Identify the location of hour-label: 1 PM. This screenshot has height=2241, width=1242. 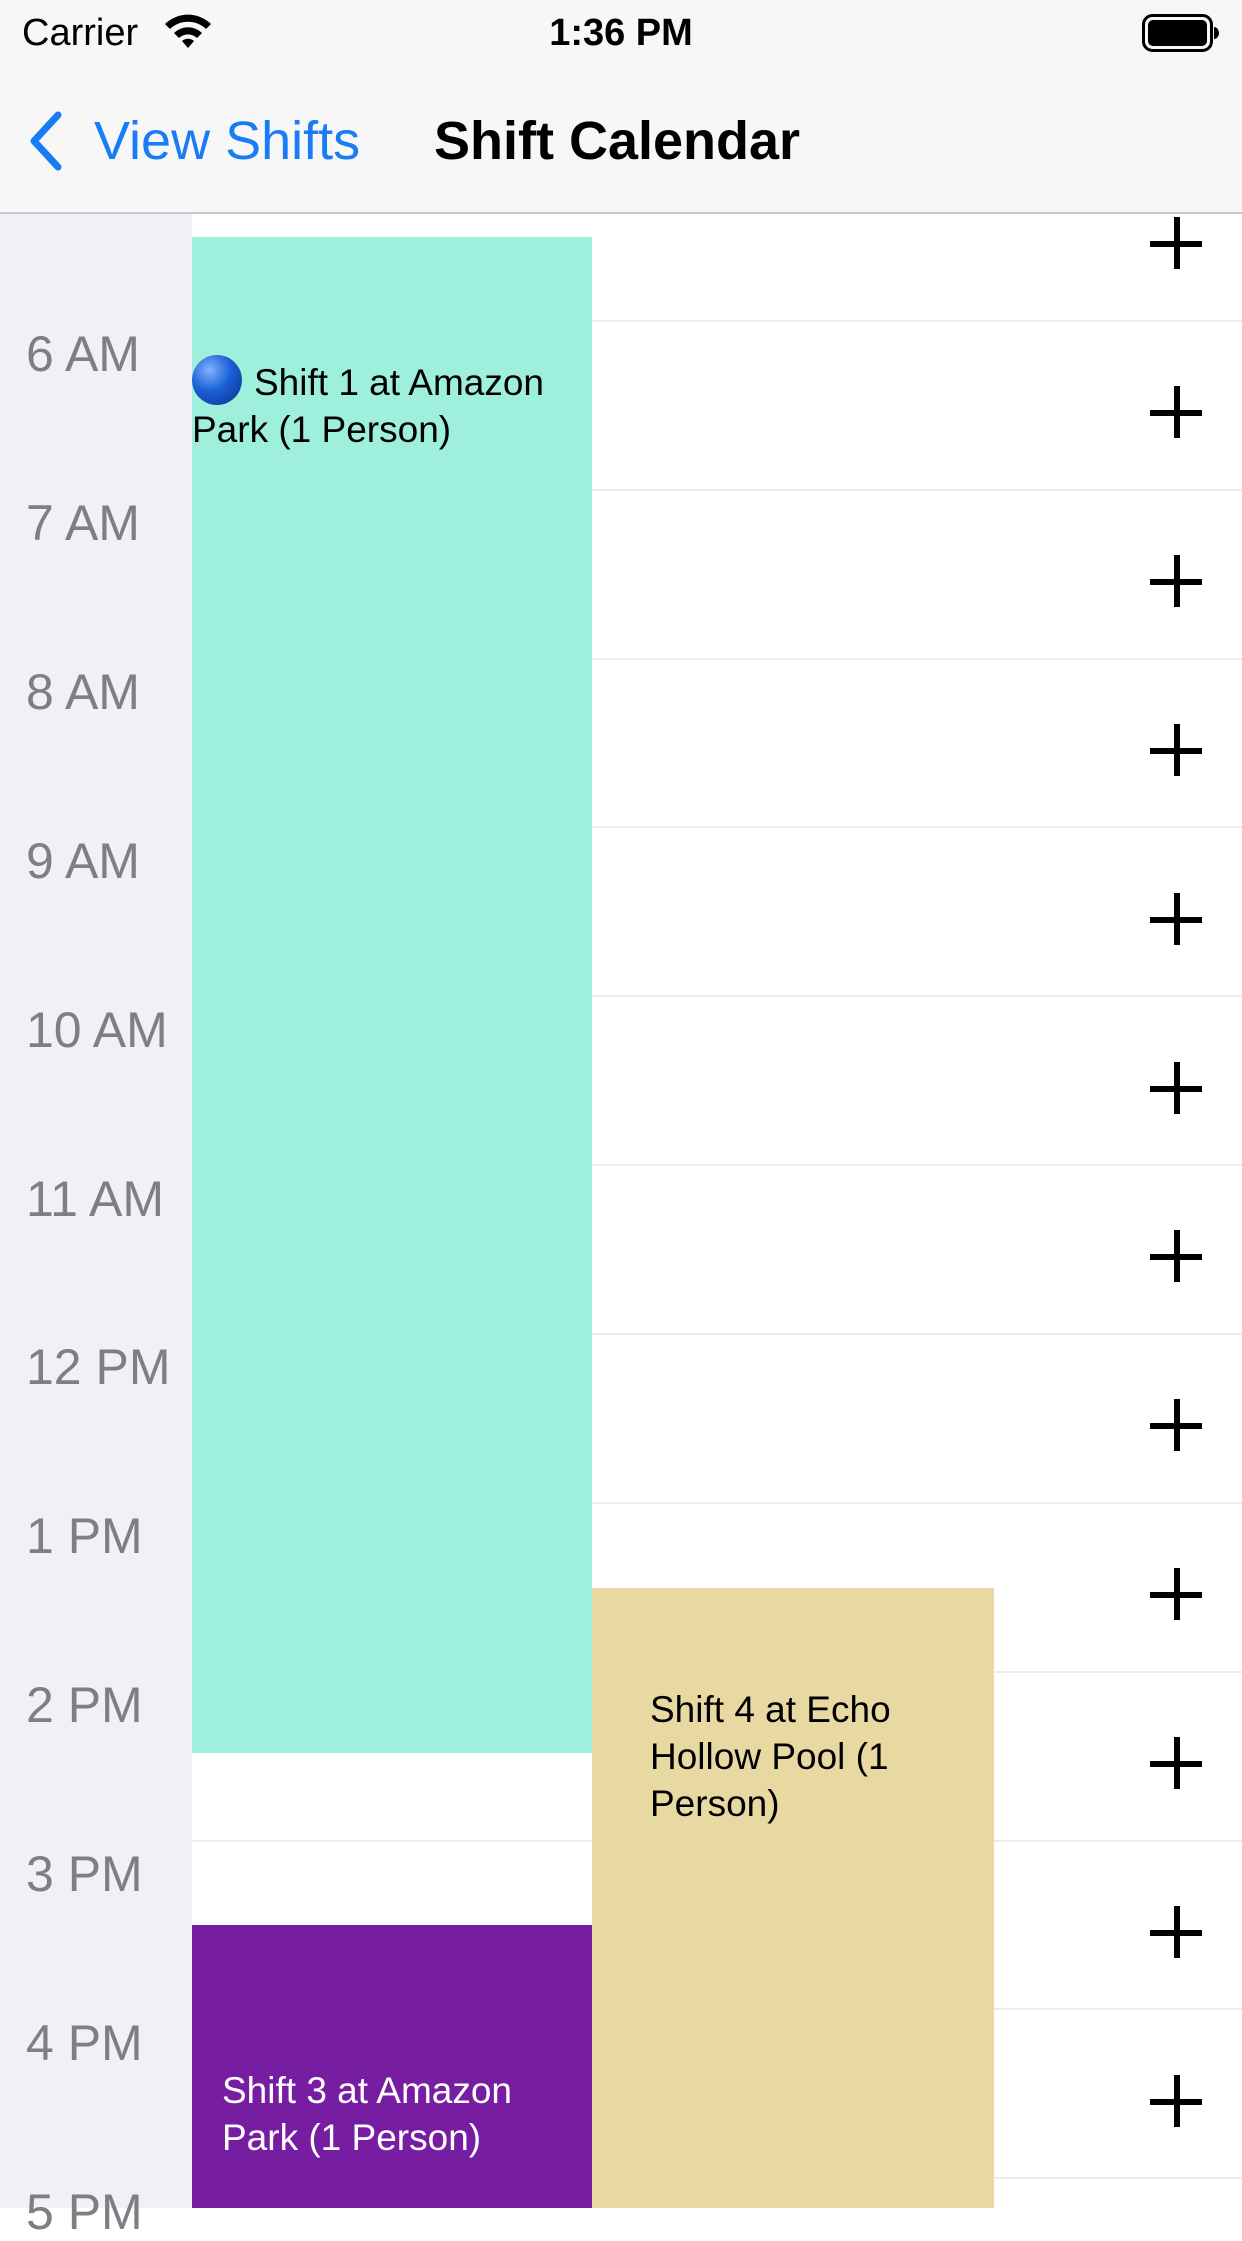
(84, 1536).